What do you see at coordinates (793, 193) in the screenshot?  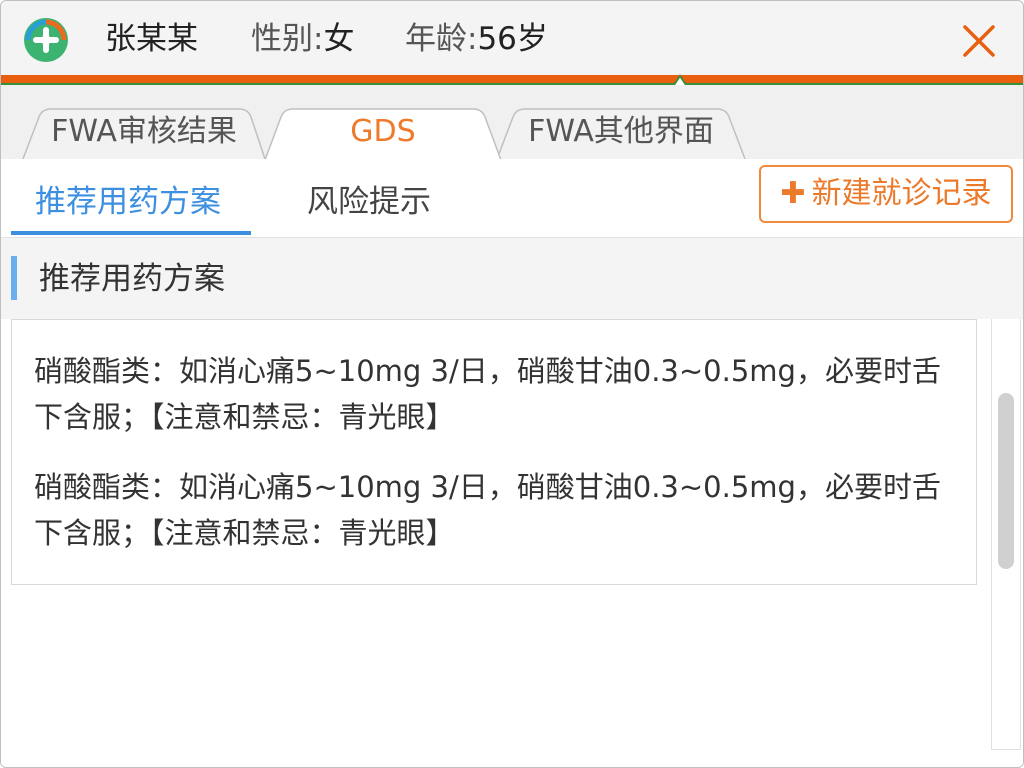 I see `plus-icon: ✚` at bounding box center [793, 193].